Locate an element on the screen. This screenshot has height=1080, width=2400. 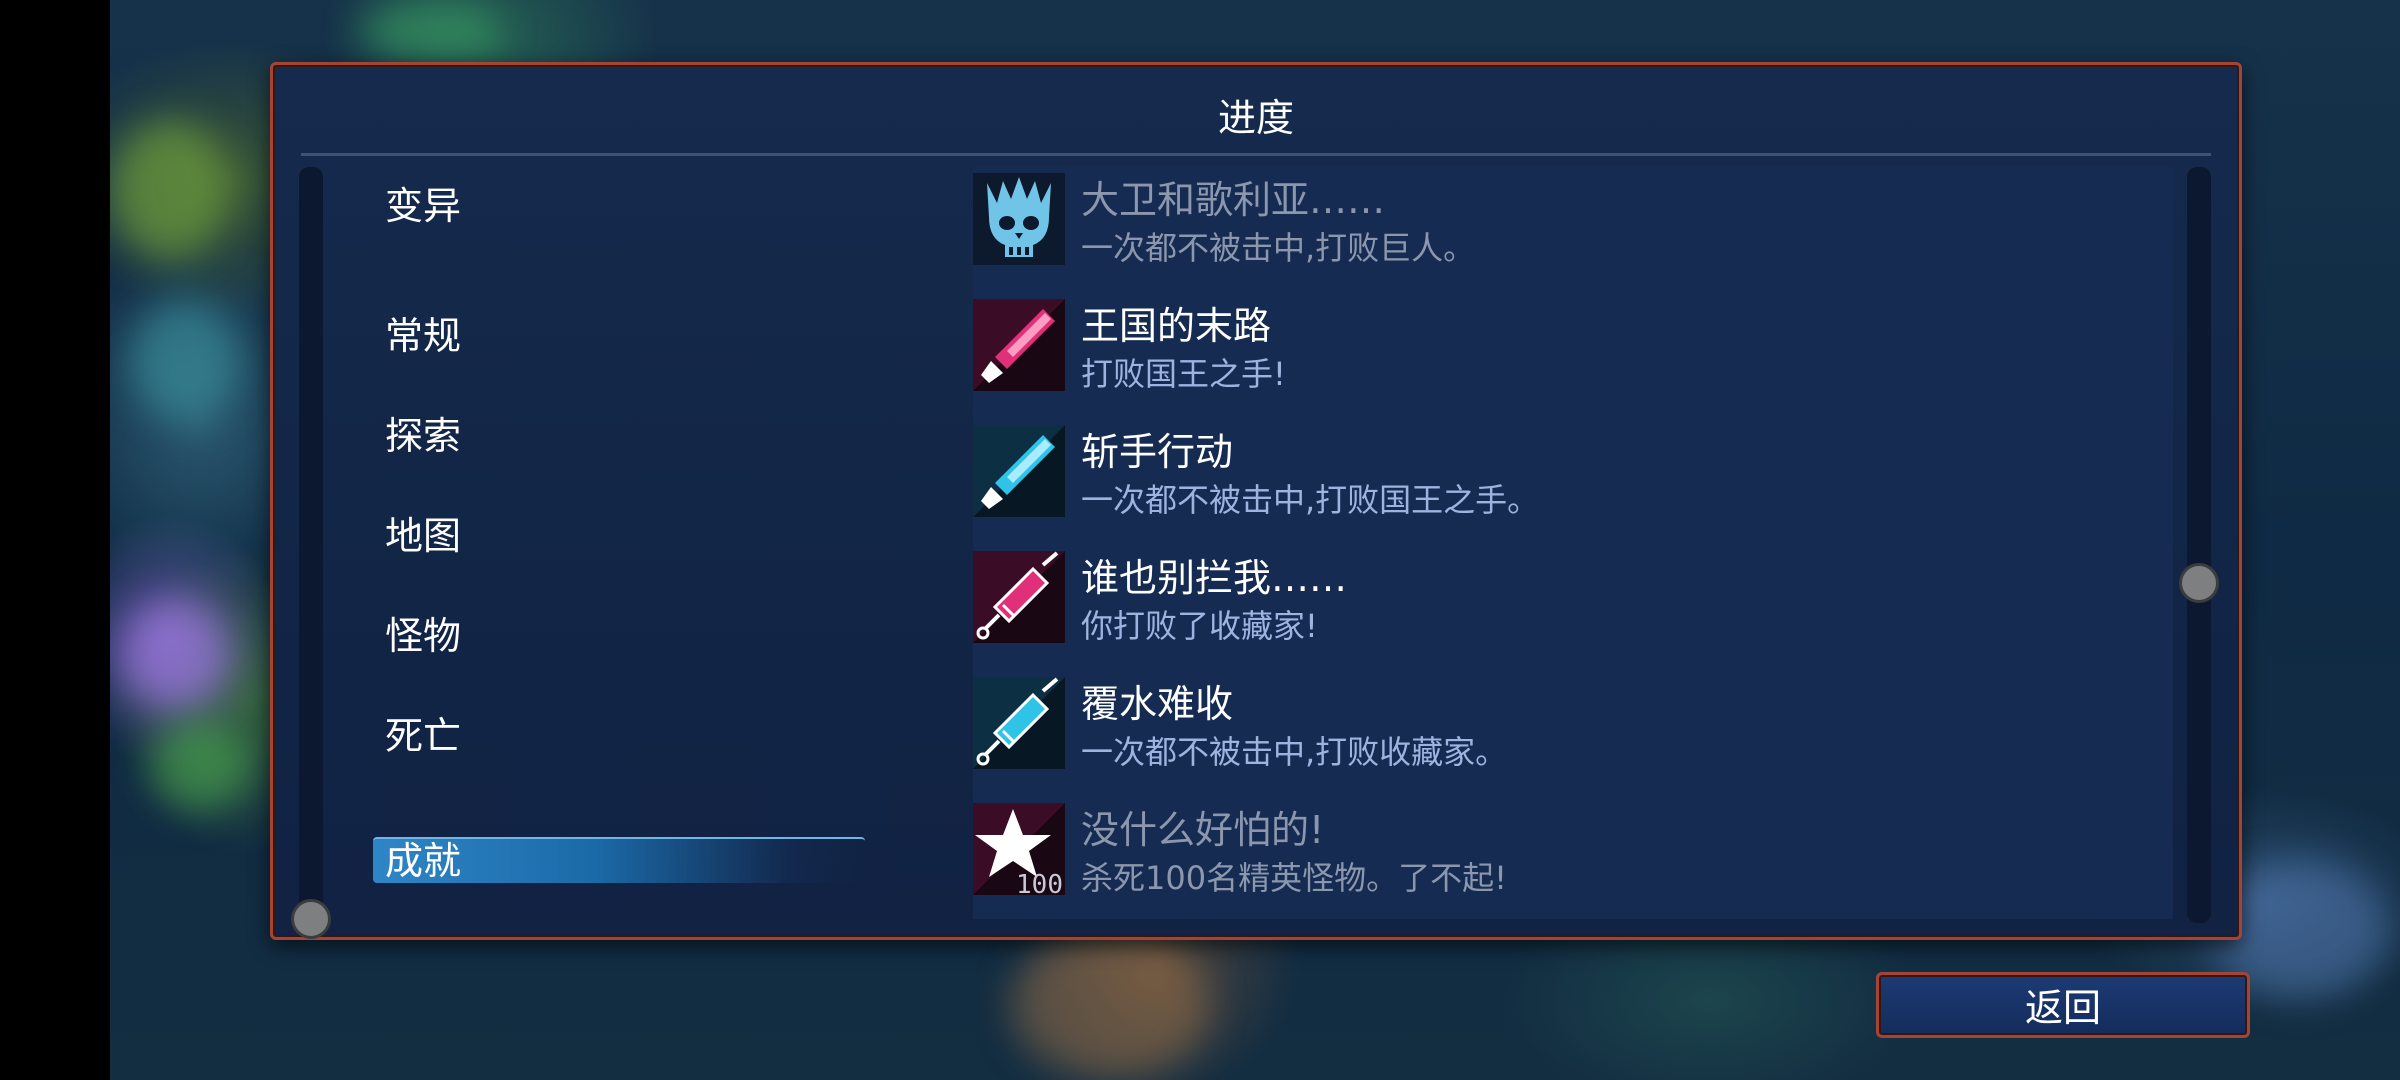
achievement-row: 大卫和歌利亚…… 一次都不被击中,打败巨人。 is located at coordinates (1573, 231).